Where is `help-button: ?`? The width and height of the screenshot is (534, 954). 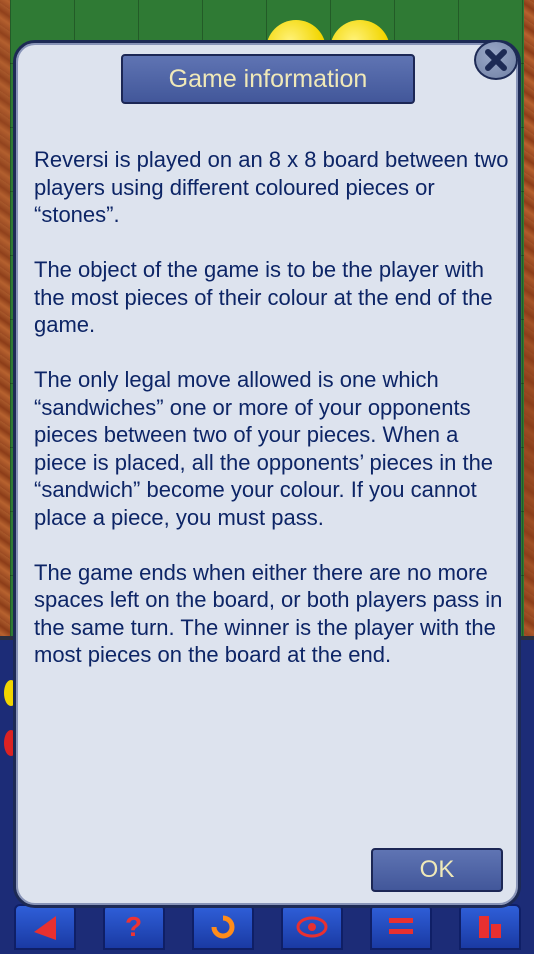 help-button: ? is located at coordinates (133, 927).